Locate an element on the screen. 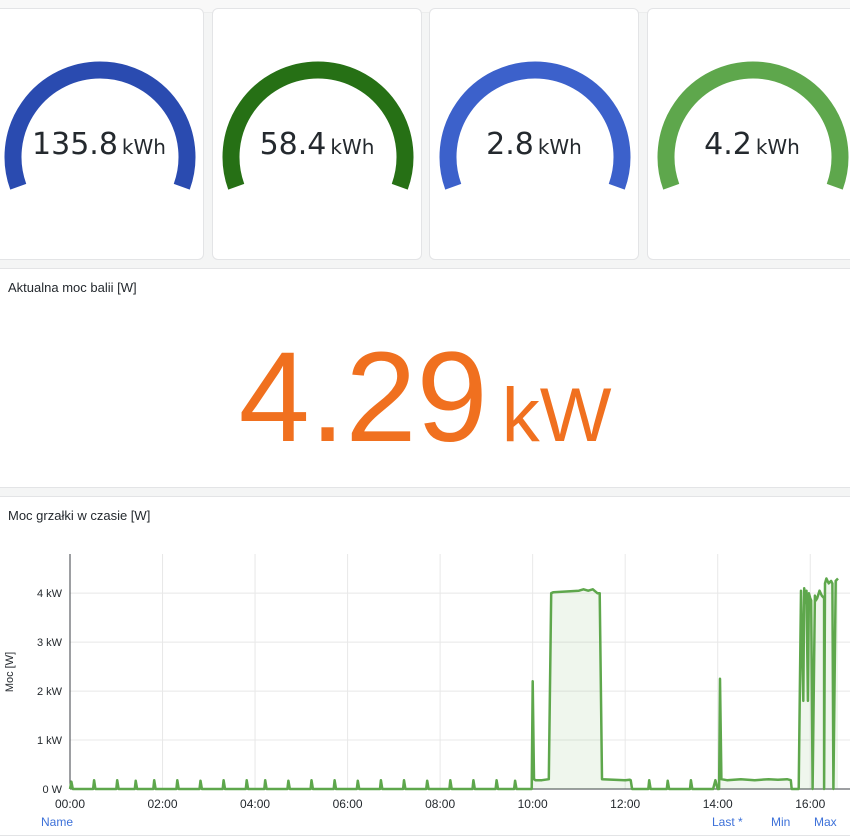 This screenshot has width=850, height=836. x-tick-label: 02:00 is located at coordinates (163, 804).